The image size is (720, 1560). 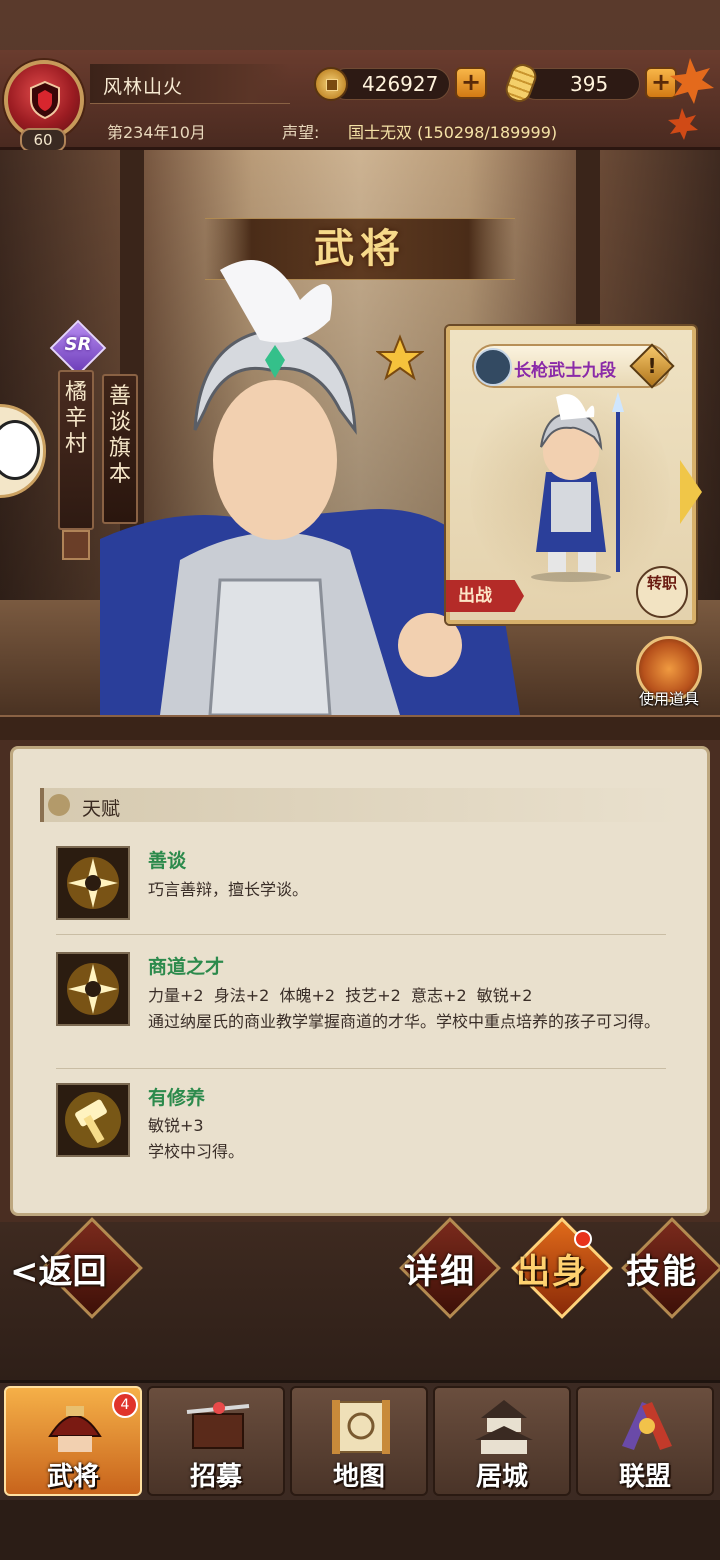 I want to click on samurai-helmet-icon, so click(x=75, y=1429).